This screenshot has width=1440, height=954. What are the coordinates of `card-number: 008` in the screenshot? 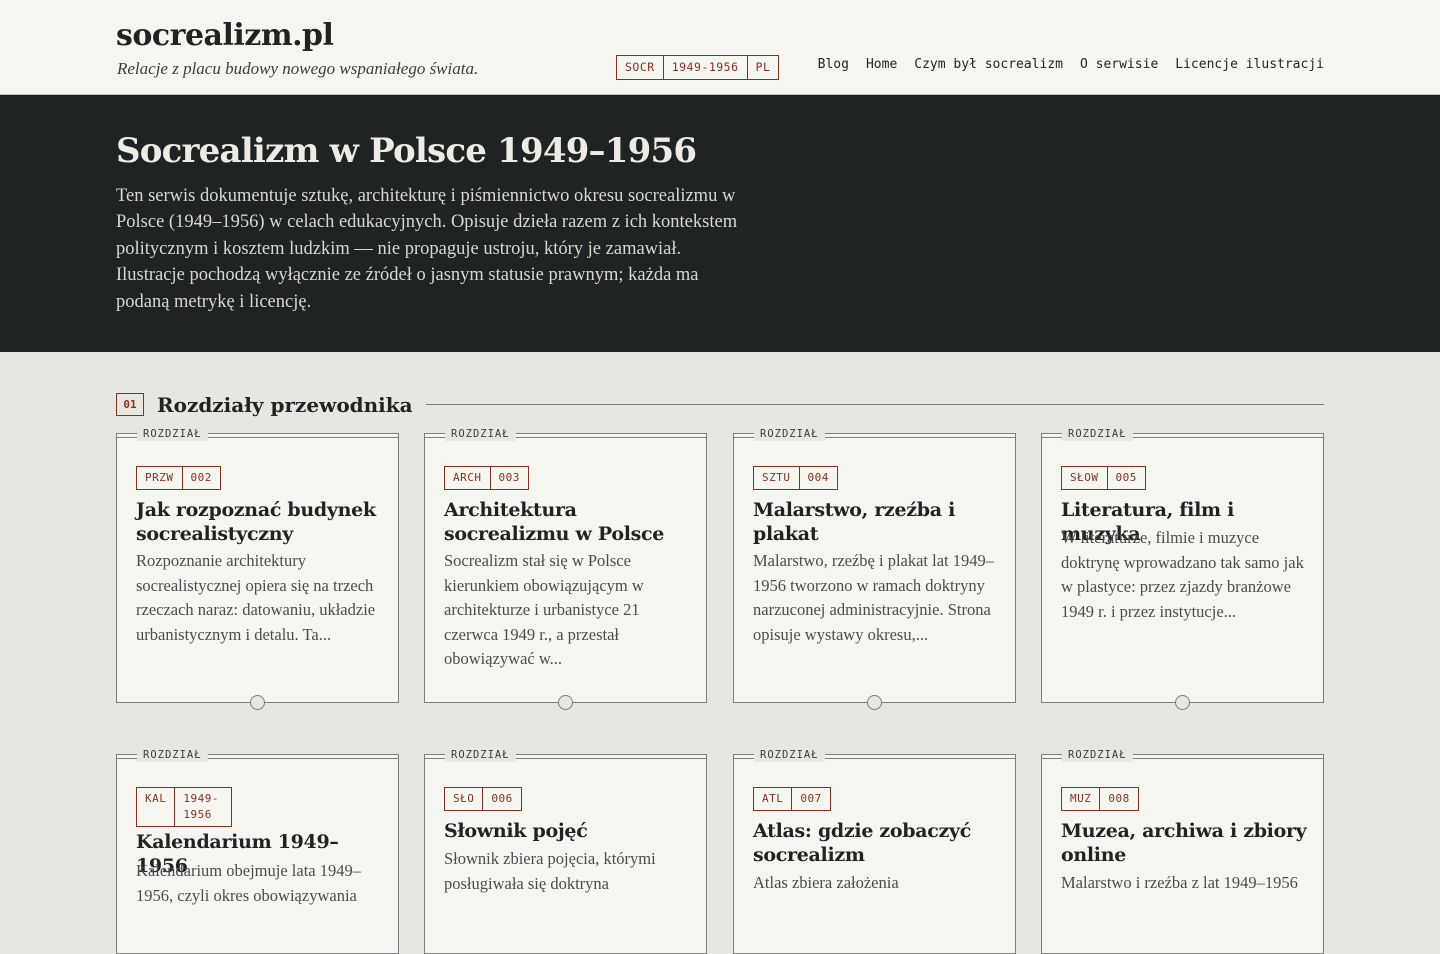 It's located at (1119, 798).